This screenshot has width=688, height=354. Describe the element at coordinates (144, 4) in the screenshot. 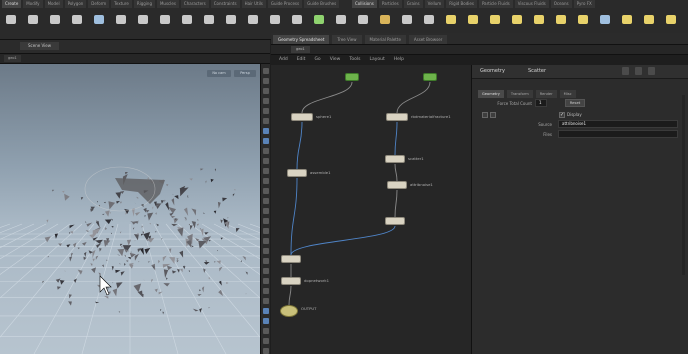

I see `shelf-tab-6: Rigging` at that location.